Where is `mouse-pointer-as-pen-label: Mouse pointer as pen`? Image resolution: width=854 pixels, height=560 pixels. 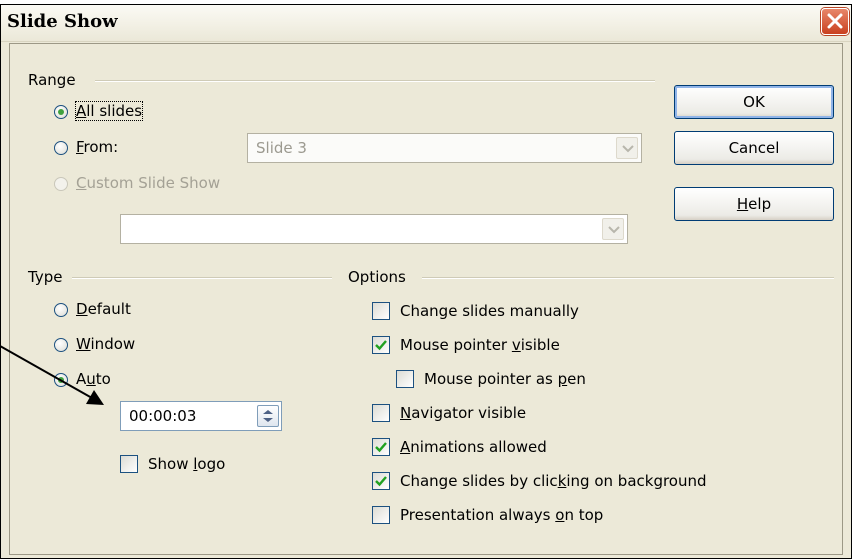 mouse-pointer-as-pen-label: Mouse pointer as pen is located at coordinates (505, 379).